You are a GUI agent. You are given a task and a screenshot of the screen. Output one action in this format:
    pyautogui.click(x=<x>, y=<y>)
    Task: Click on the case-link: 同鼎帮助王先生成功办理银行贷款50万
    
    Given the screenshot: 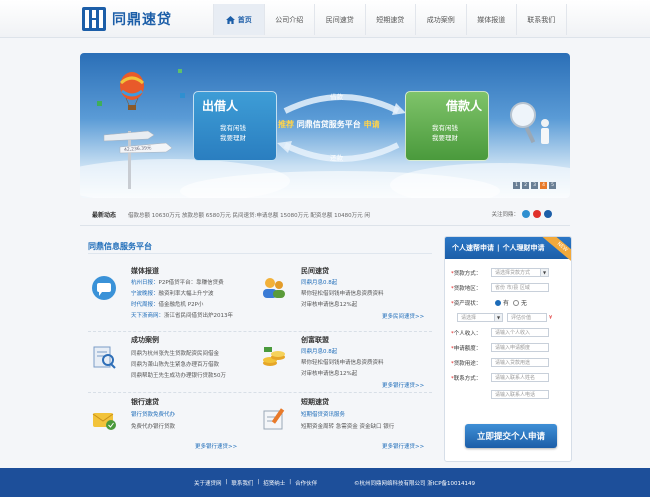 What is the action you would take?
    pyautogui.click(x=178, y=375)
    